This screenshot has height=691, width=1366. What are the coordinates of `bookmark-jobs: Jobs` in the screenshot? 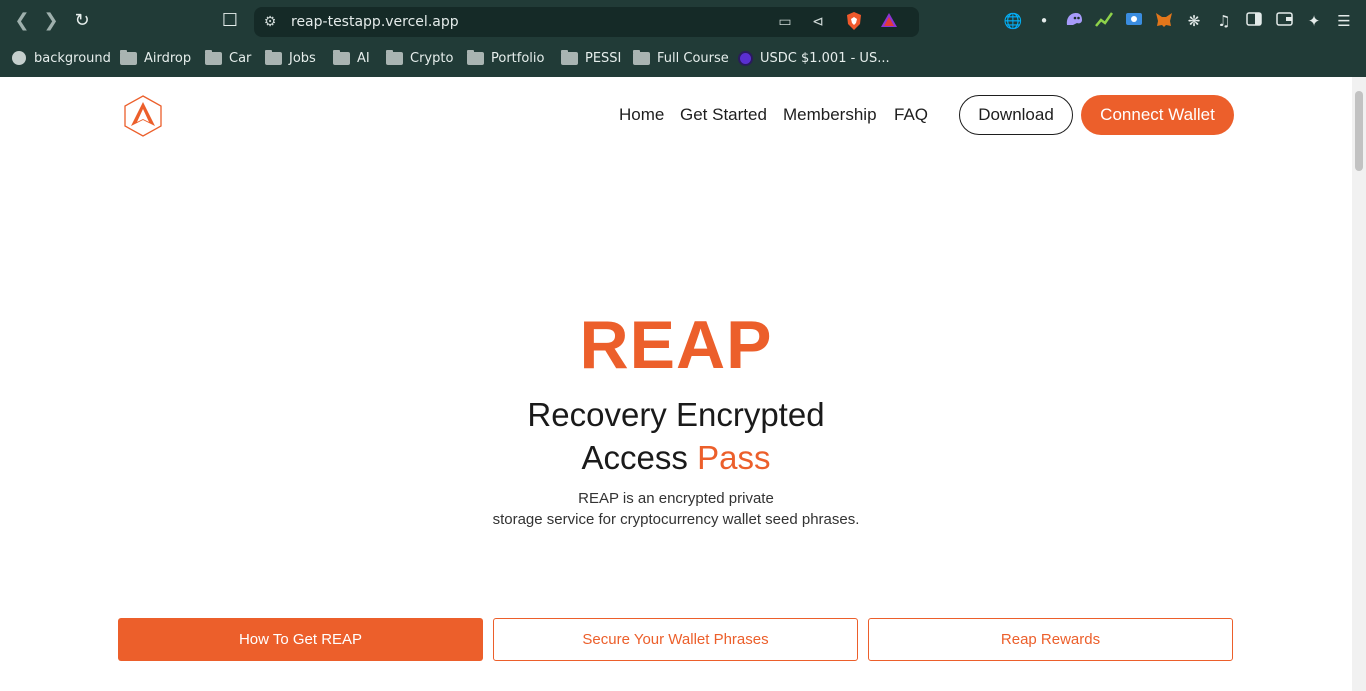 It's located at (290, 58).